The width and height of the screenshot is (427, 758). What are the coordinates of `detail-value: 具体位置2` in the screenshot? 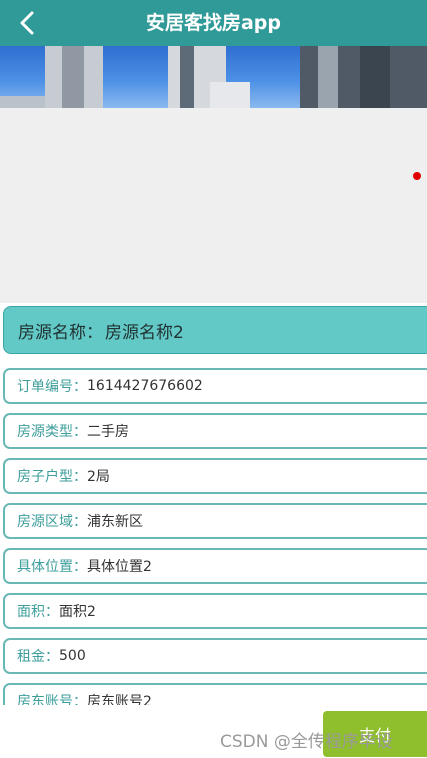 It's located at (119, 567).